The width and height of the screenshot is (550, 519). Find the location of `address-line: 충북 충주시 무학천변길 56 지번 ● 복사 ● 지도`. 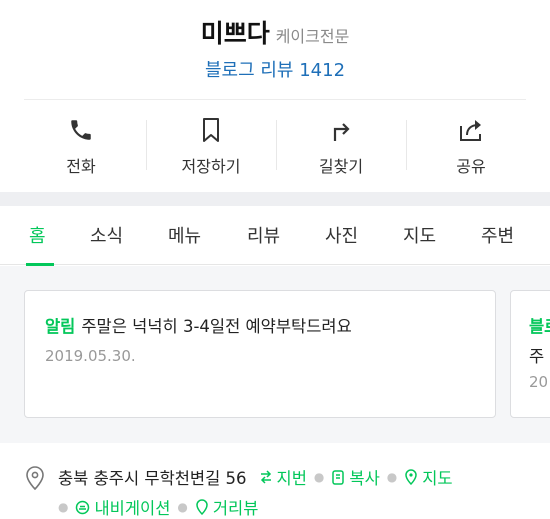

address-line: 충북 충주시 무학천변길 56 지번 ● 복사 ● 지도 is located at coordinates (255, 477).